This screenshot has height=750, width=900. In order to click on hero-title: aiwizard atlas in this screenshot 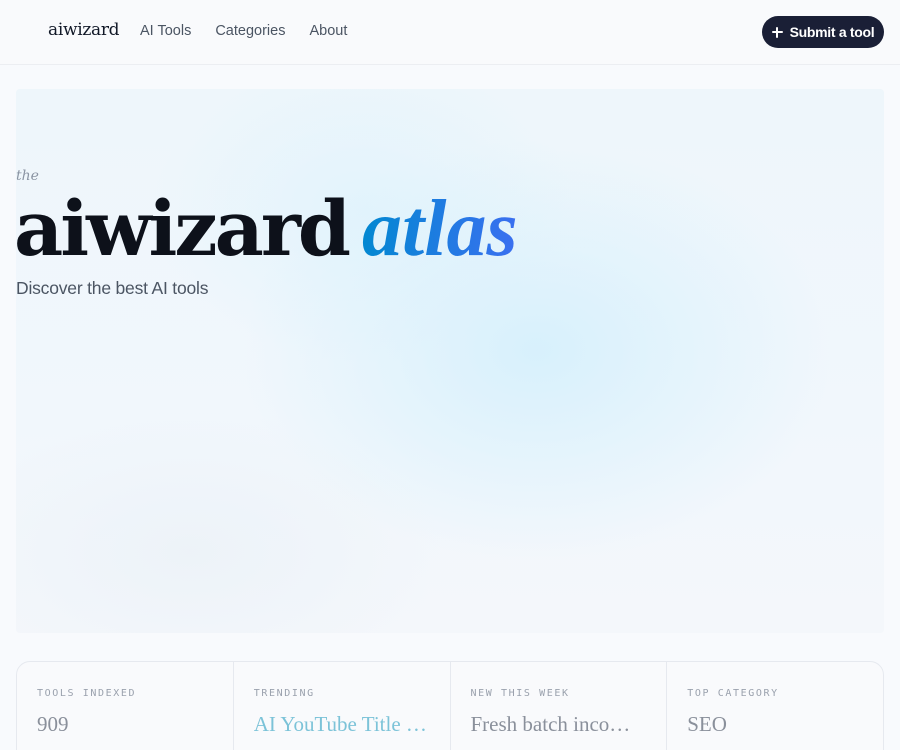, I will do `click(266, 227)`.